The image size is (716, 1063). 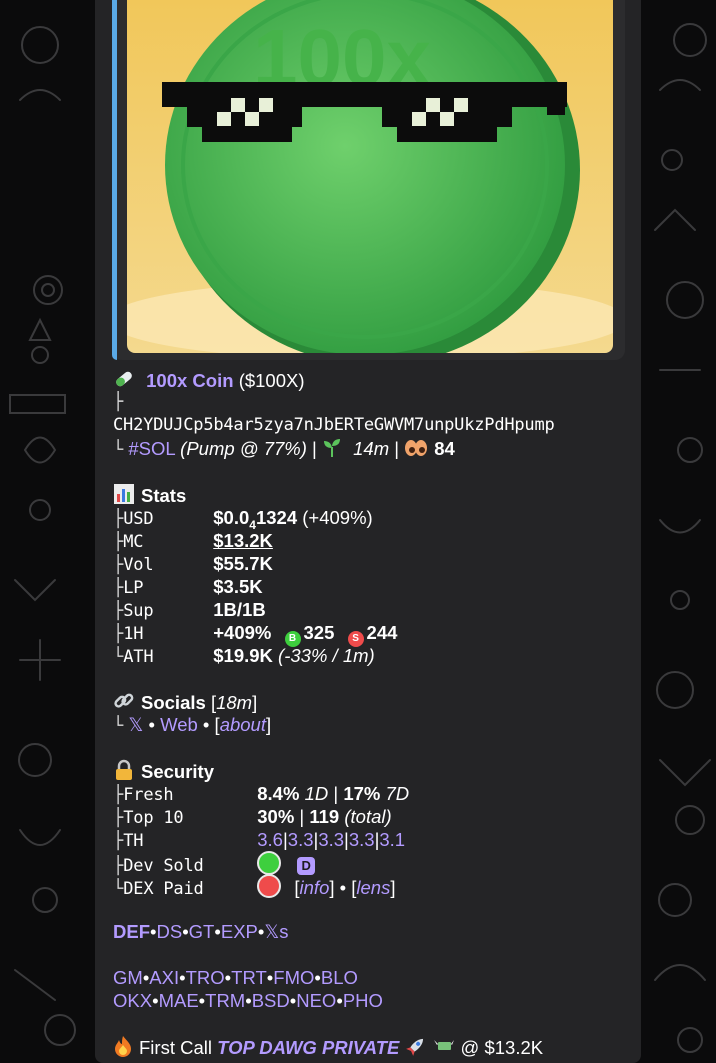 I want to click on x-link: 𝕏, so click(x=135, y=724).